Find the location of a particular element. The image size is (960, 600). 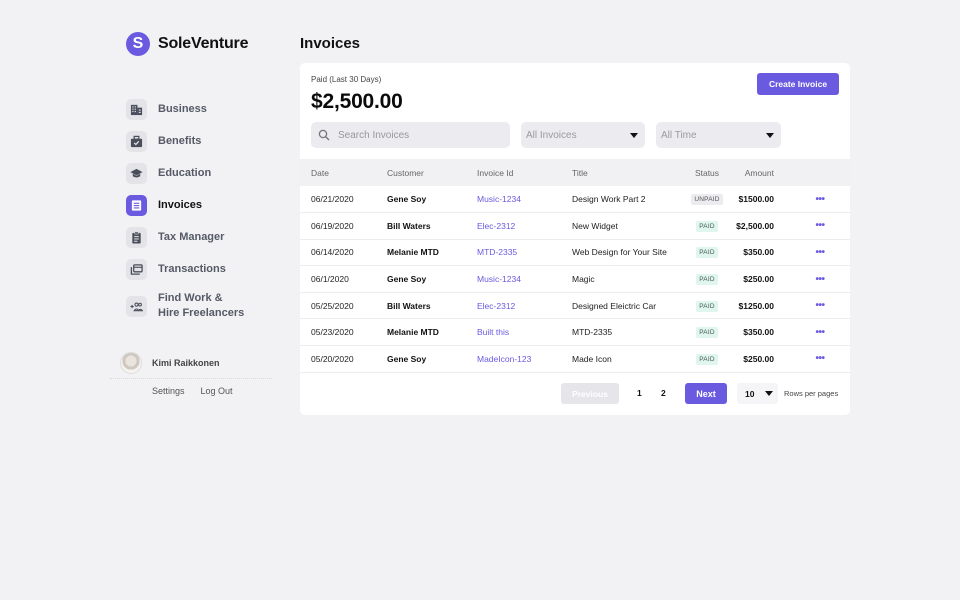

cell-invoice-id: Music-1234 is located at coordinates (524, 199).